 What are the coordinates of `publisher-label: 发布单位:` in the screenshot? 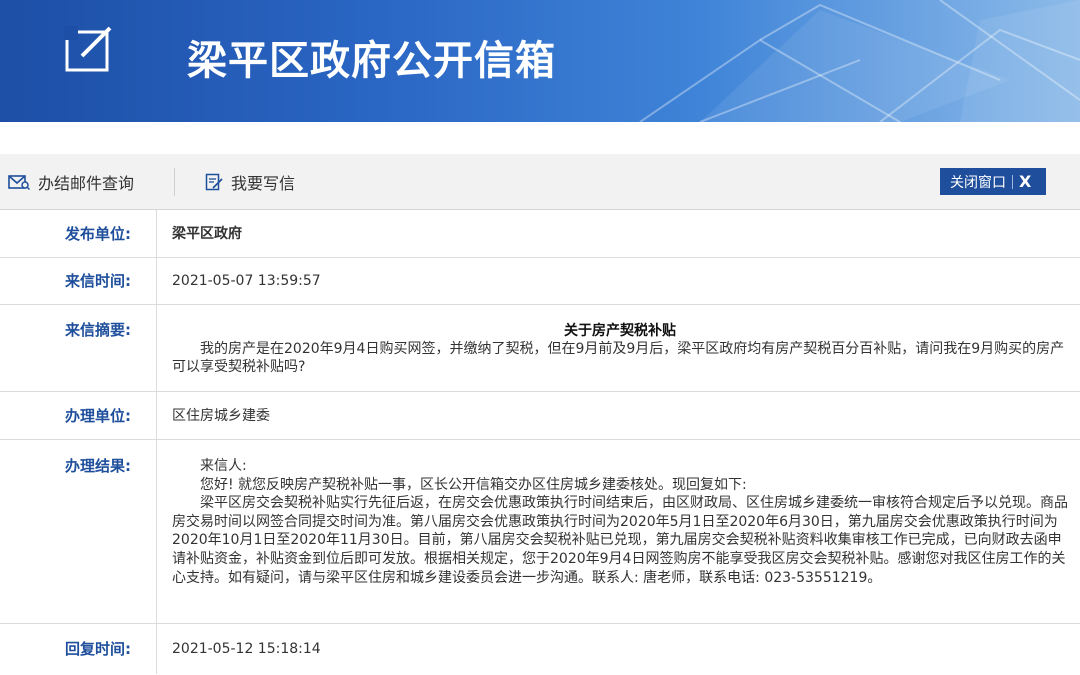 It's located at (78, 233).